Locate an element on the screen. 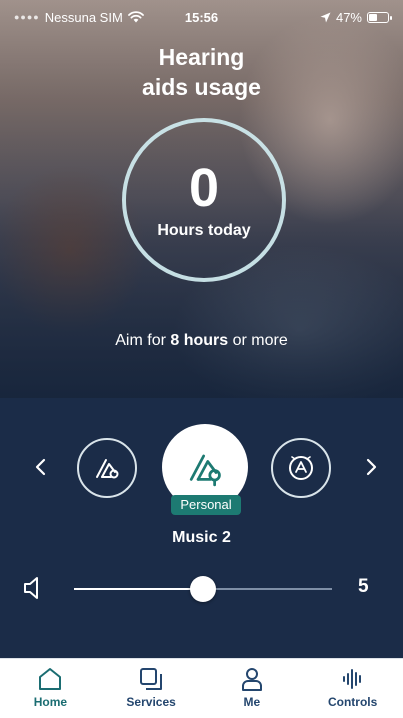  program-name: Music 2 is located at coordinates (201, 537).